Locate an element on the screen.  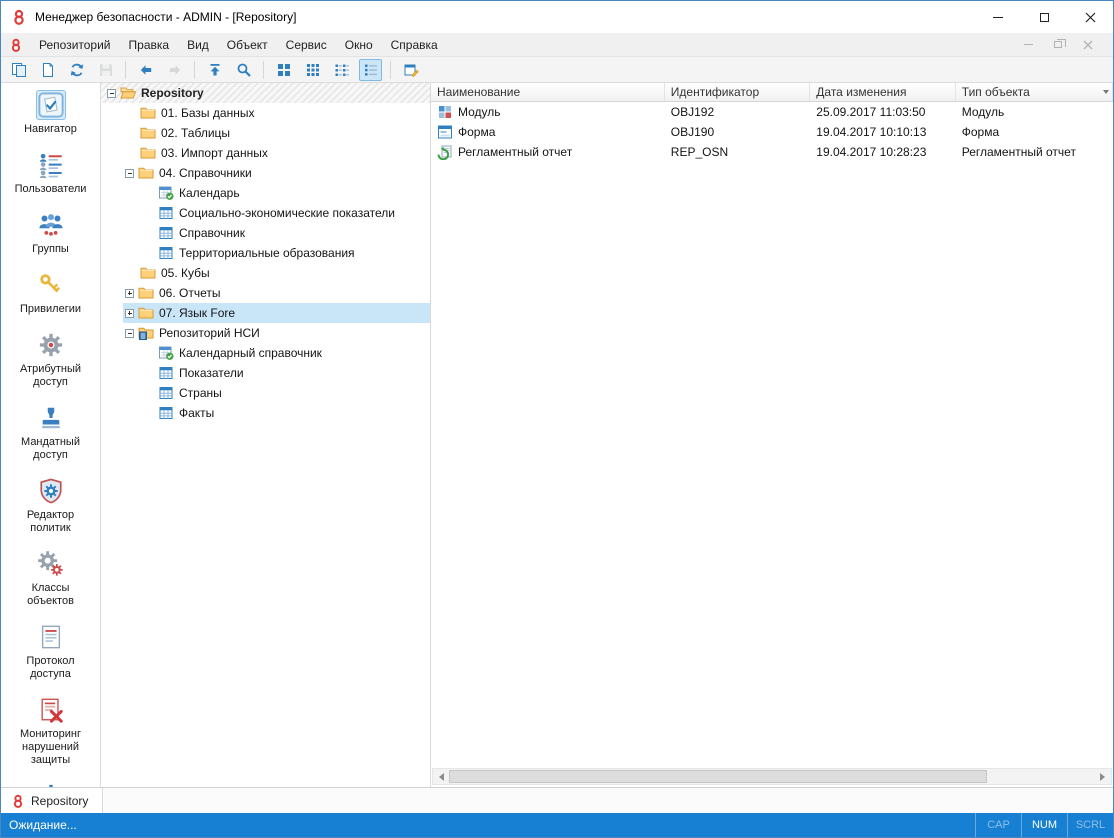
sidebar-item-policy-editor: Редактор политик is located at coordinates (50, 505).